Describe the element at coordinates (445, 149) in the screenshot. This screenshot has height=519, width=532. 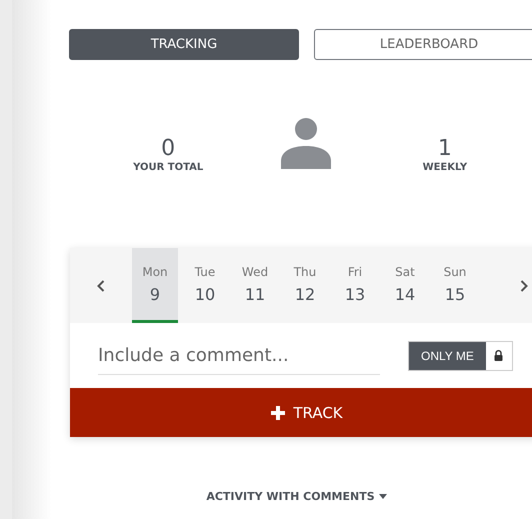
I see `stat-value: 1` at that location.